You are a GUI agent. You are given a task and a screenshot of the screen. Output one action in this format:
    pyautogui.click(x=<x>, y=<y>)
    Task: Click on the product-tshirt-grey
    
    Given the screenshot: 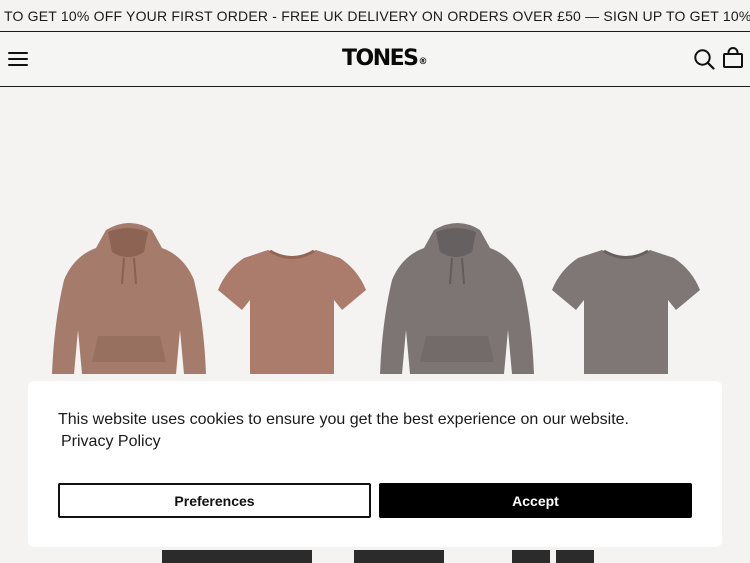 What is the action you would take?
    pyautogui.click(x=626, y=312)
    